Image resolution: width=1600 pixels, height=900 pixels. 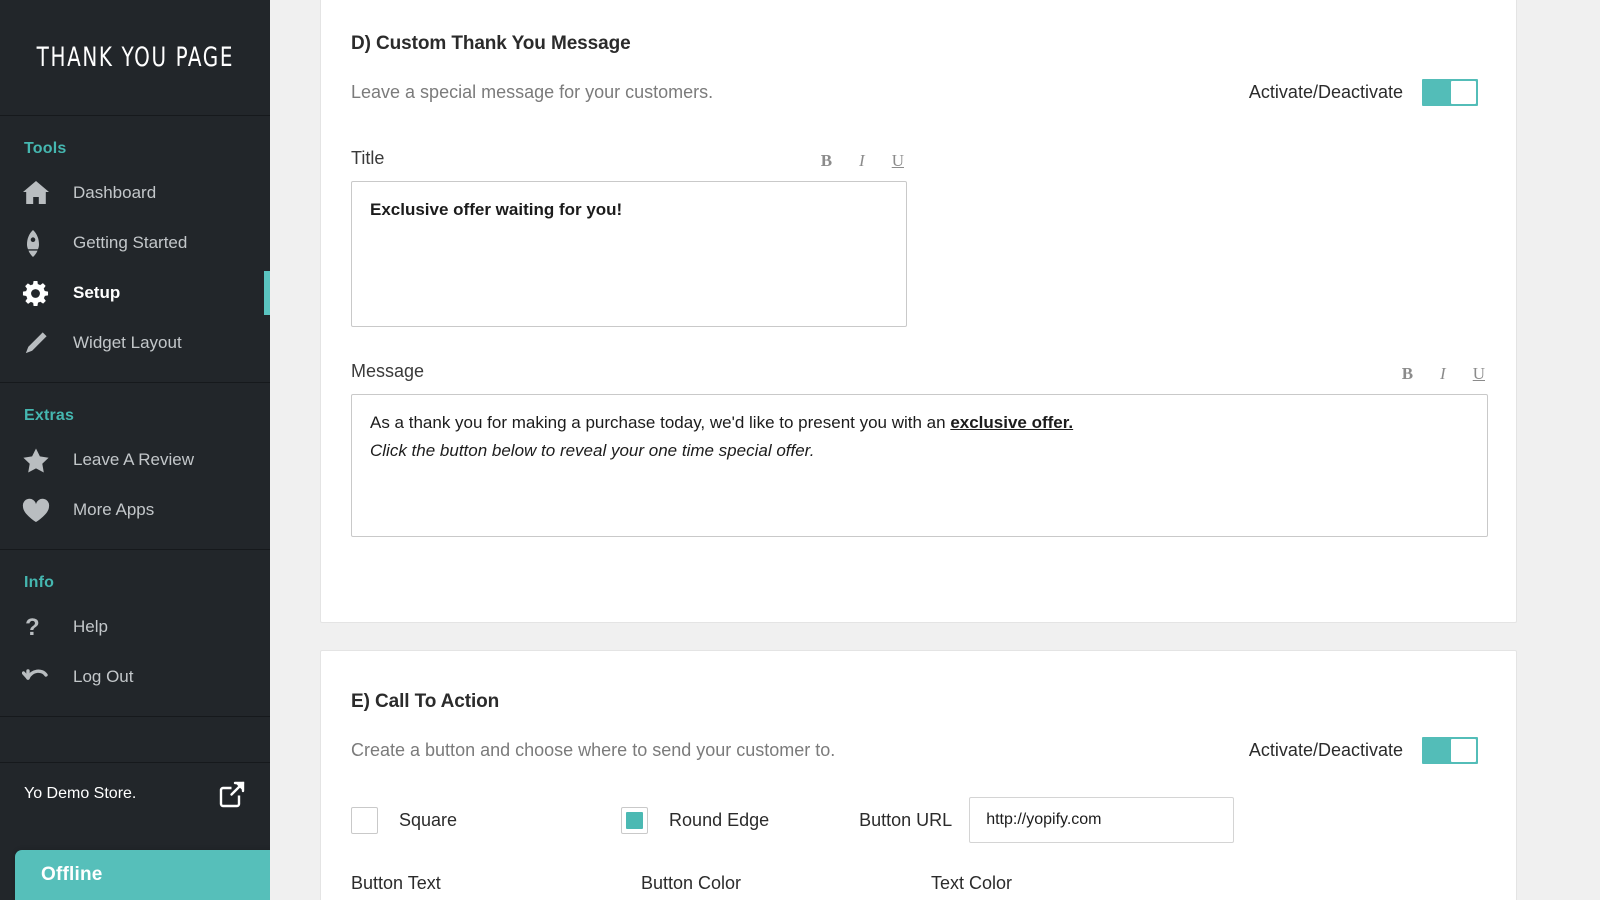 I want to click on checkbox-round-edge, so click(x=635, y=820).